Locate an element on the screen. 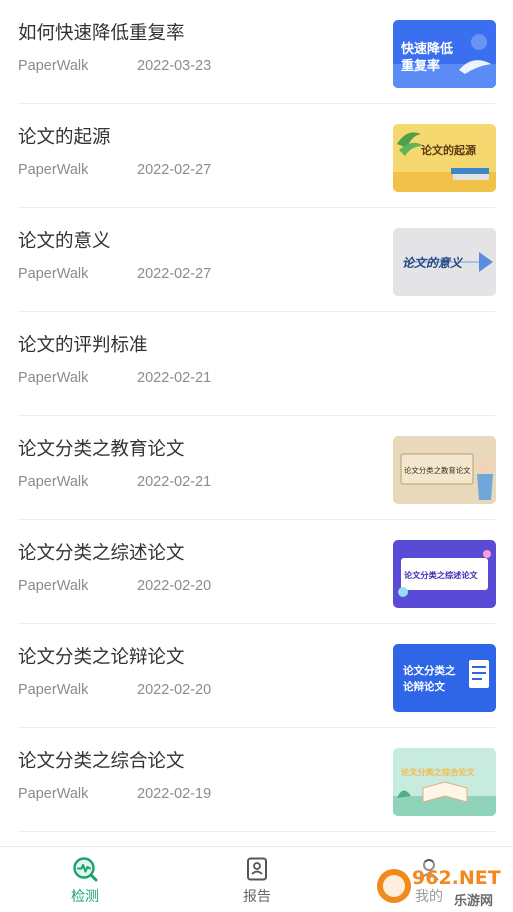 This screenshot has width=513, height=912. article-thumbnail: 论文分类之 论辩论文 is located at coordinates (444, 678).